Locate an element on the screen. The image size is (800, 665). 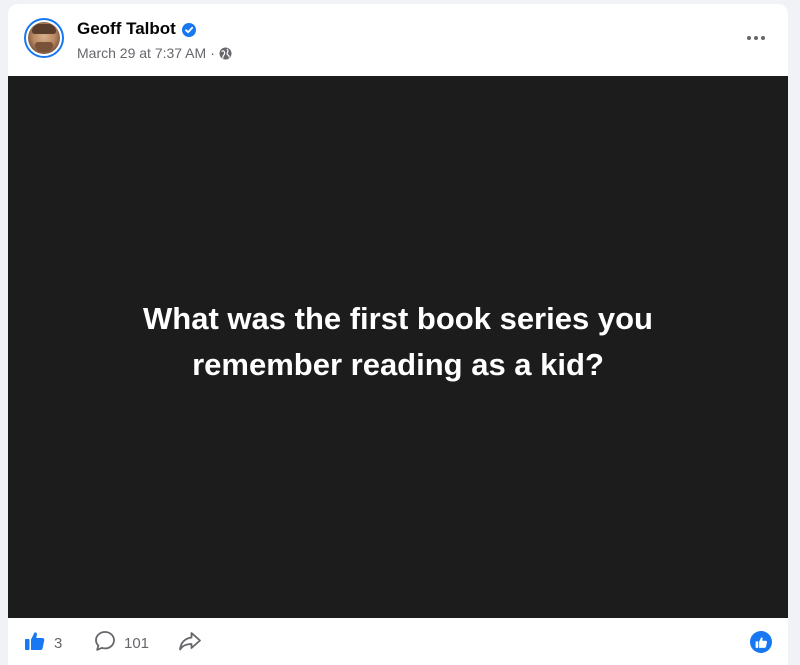
like-button: 3 is located at coordinates (43, 643).